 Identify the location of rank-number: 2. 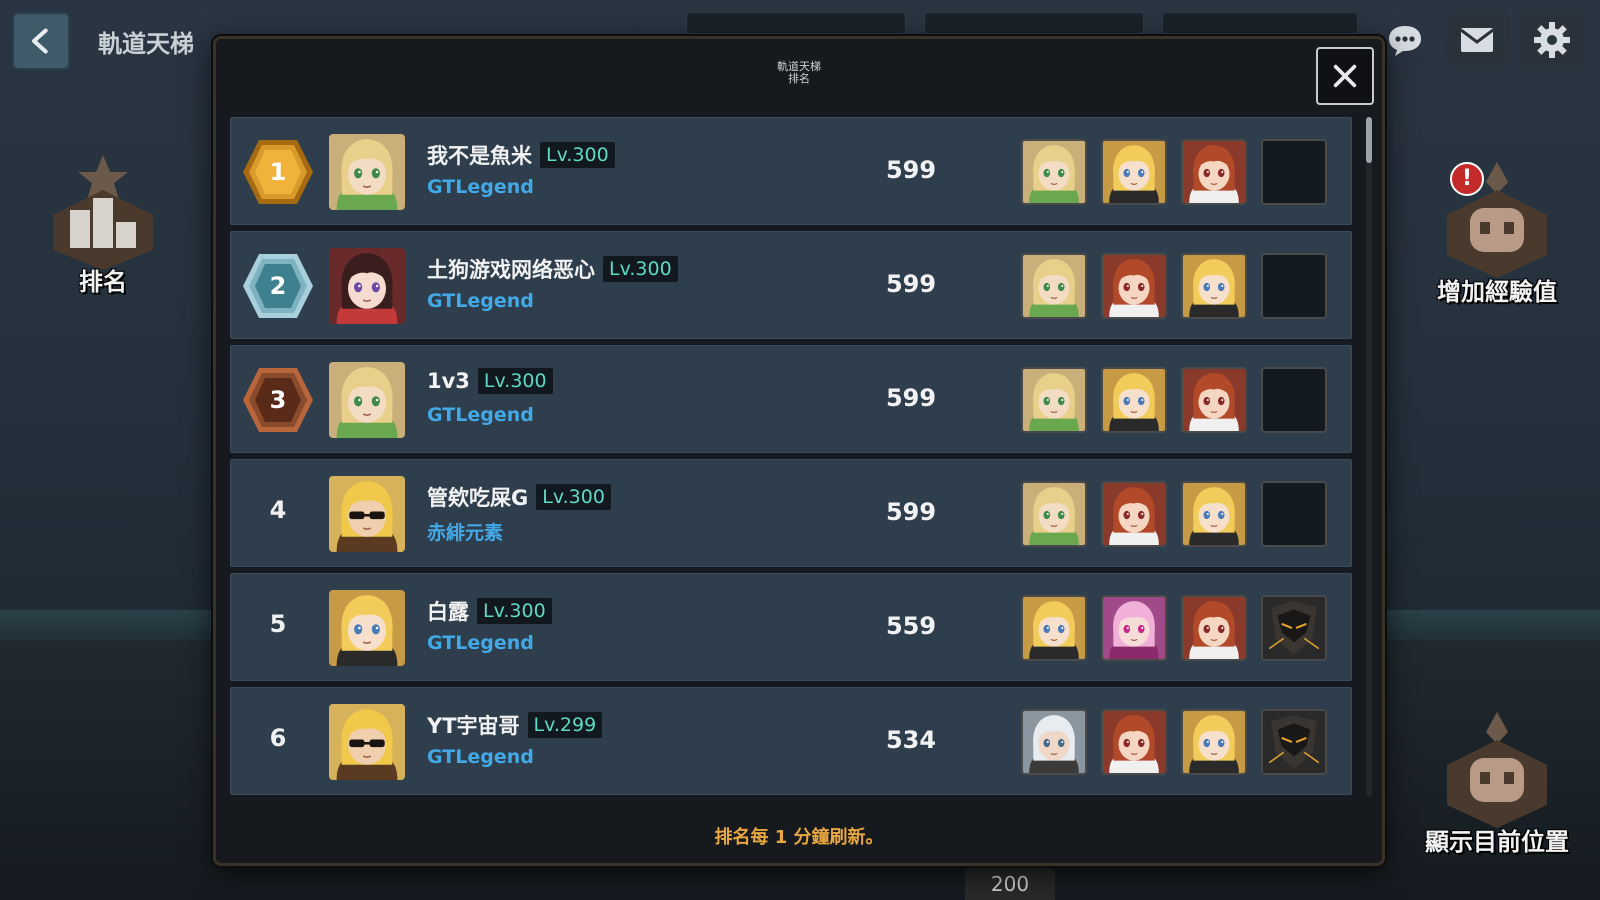
(278, 286).